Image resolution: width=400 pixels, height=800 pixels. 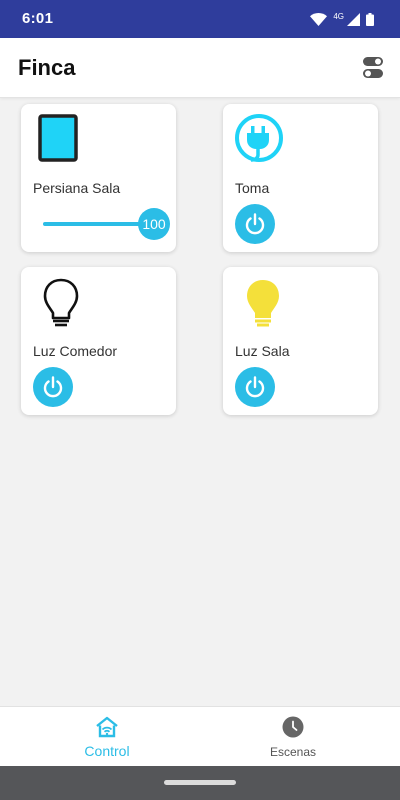 I want to click on system-navigation-bar, so click(x=200, y=783).